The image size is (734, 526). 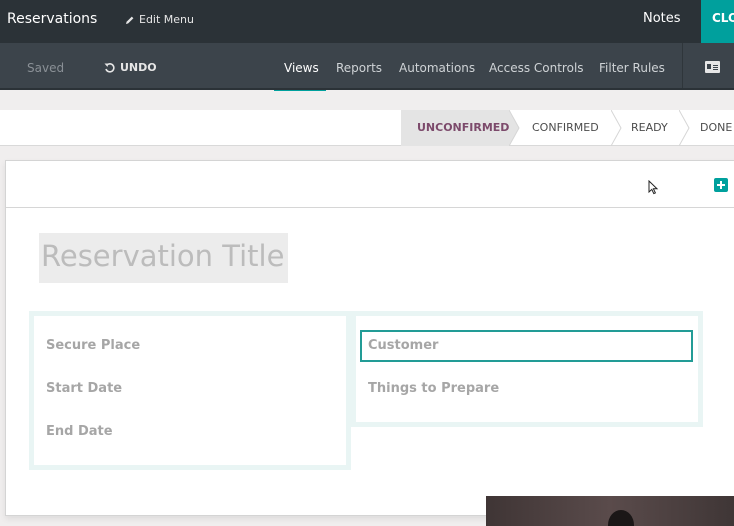 I want to click on tab-views: Views, so click(x=301, y=68).